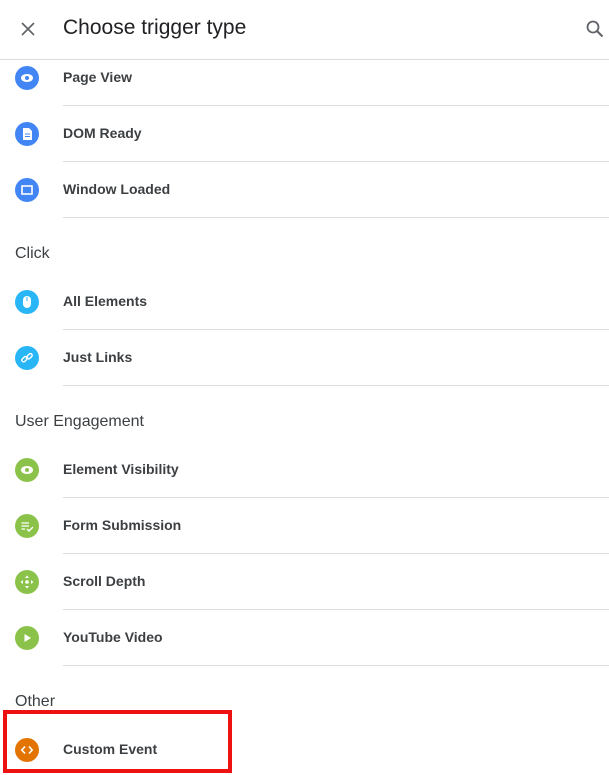  Describe the element at coordinates (32, 253) in the screenshot. I see `section-title-click: Click` at that location.